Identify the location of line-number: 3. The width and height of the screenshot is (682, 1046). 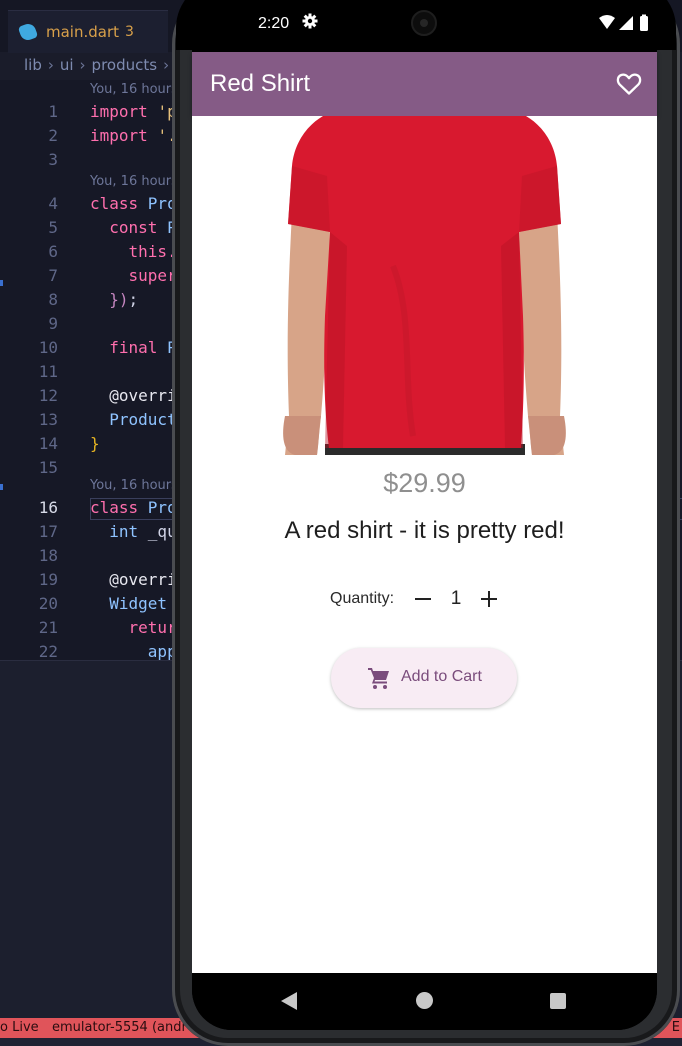
(53, 159).